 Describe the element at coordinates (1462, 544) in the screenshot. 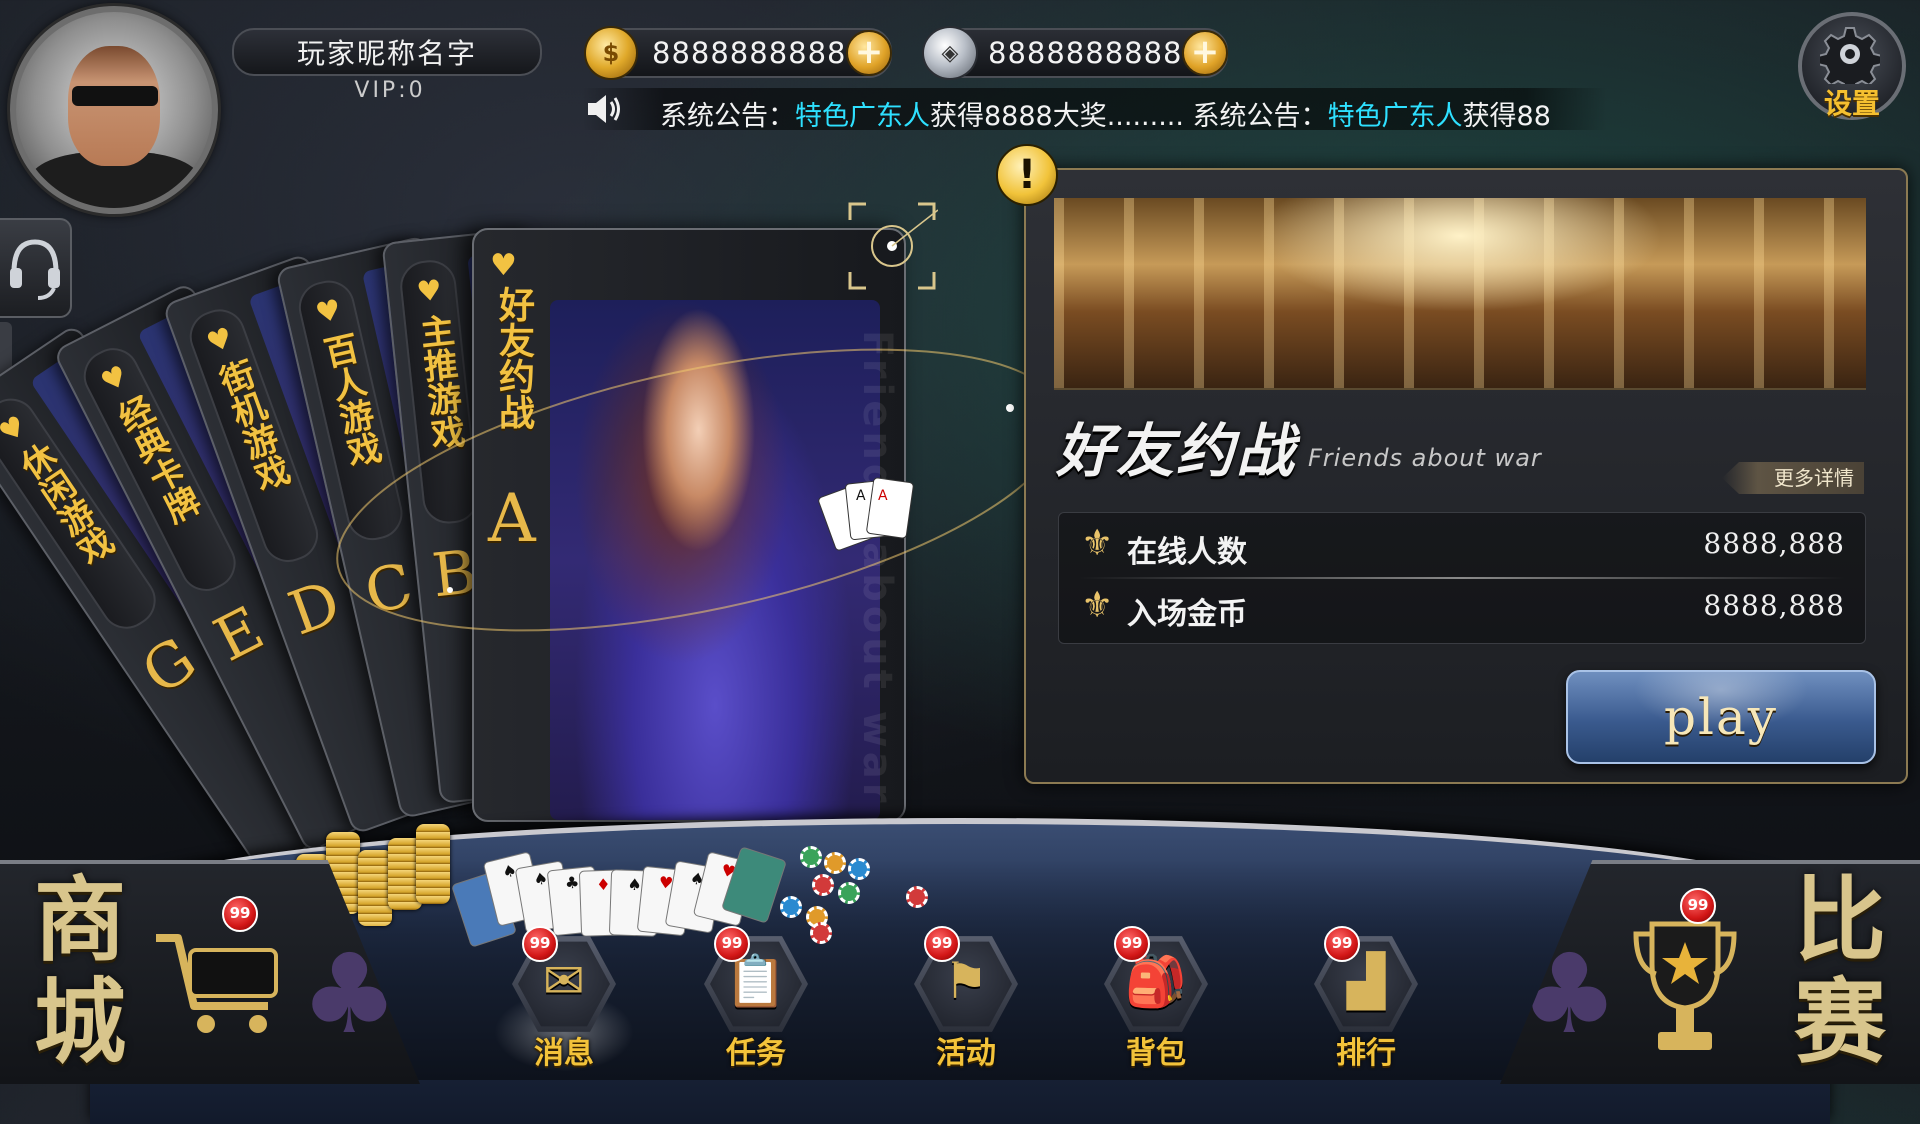

I see `stat-row-online: ⚜ 在线人数 8888,888` at that location.